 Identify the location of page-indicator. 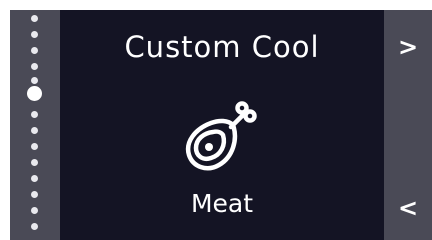
(35, 125).